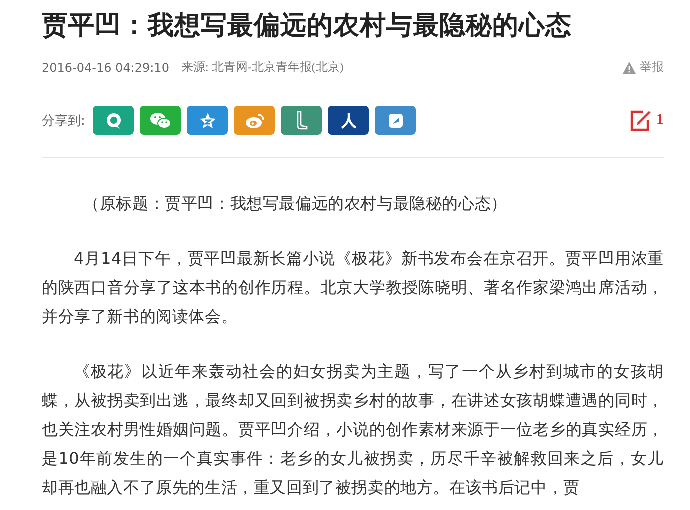  Describe the element at coordinates (295, 204) in the screenshot. I see `article-paragraph: （原标题：贾平凹：我想写最偏远的农村与最隐秘的心态）` at that location.